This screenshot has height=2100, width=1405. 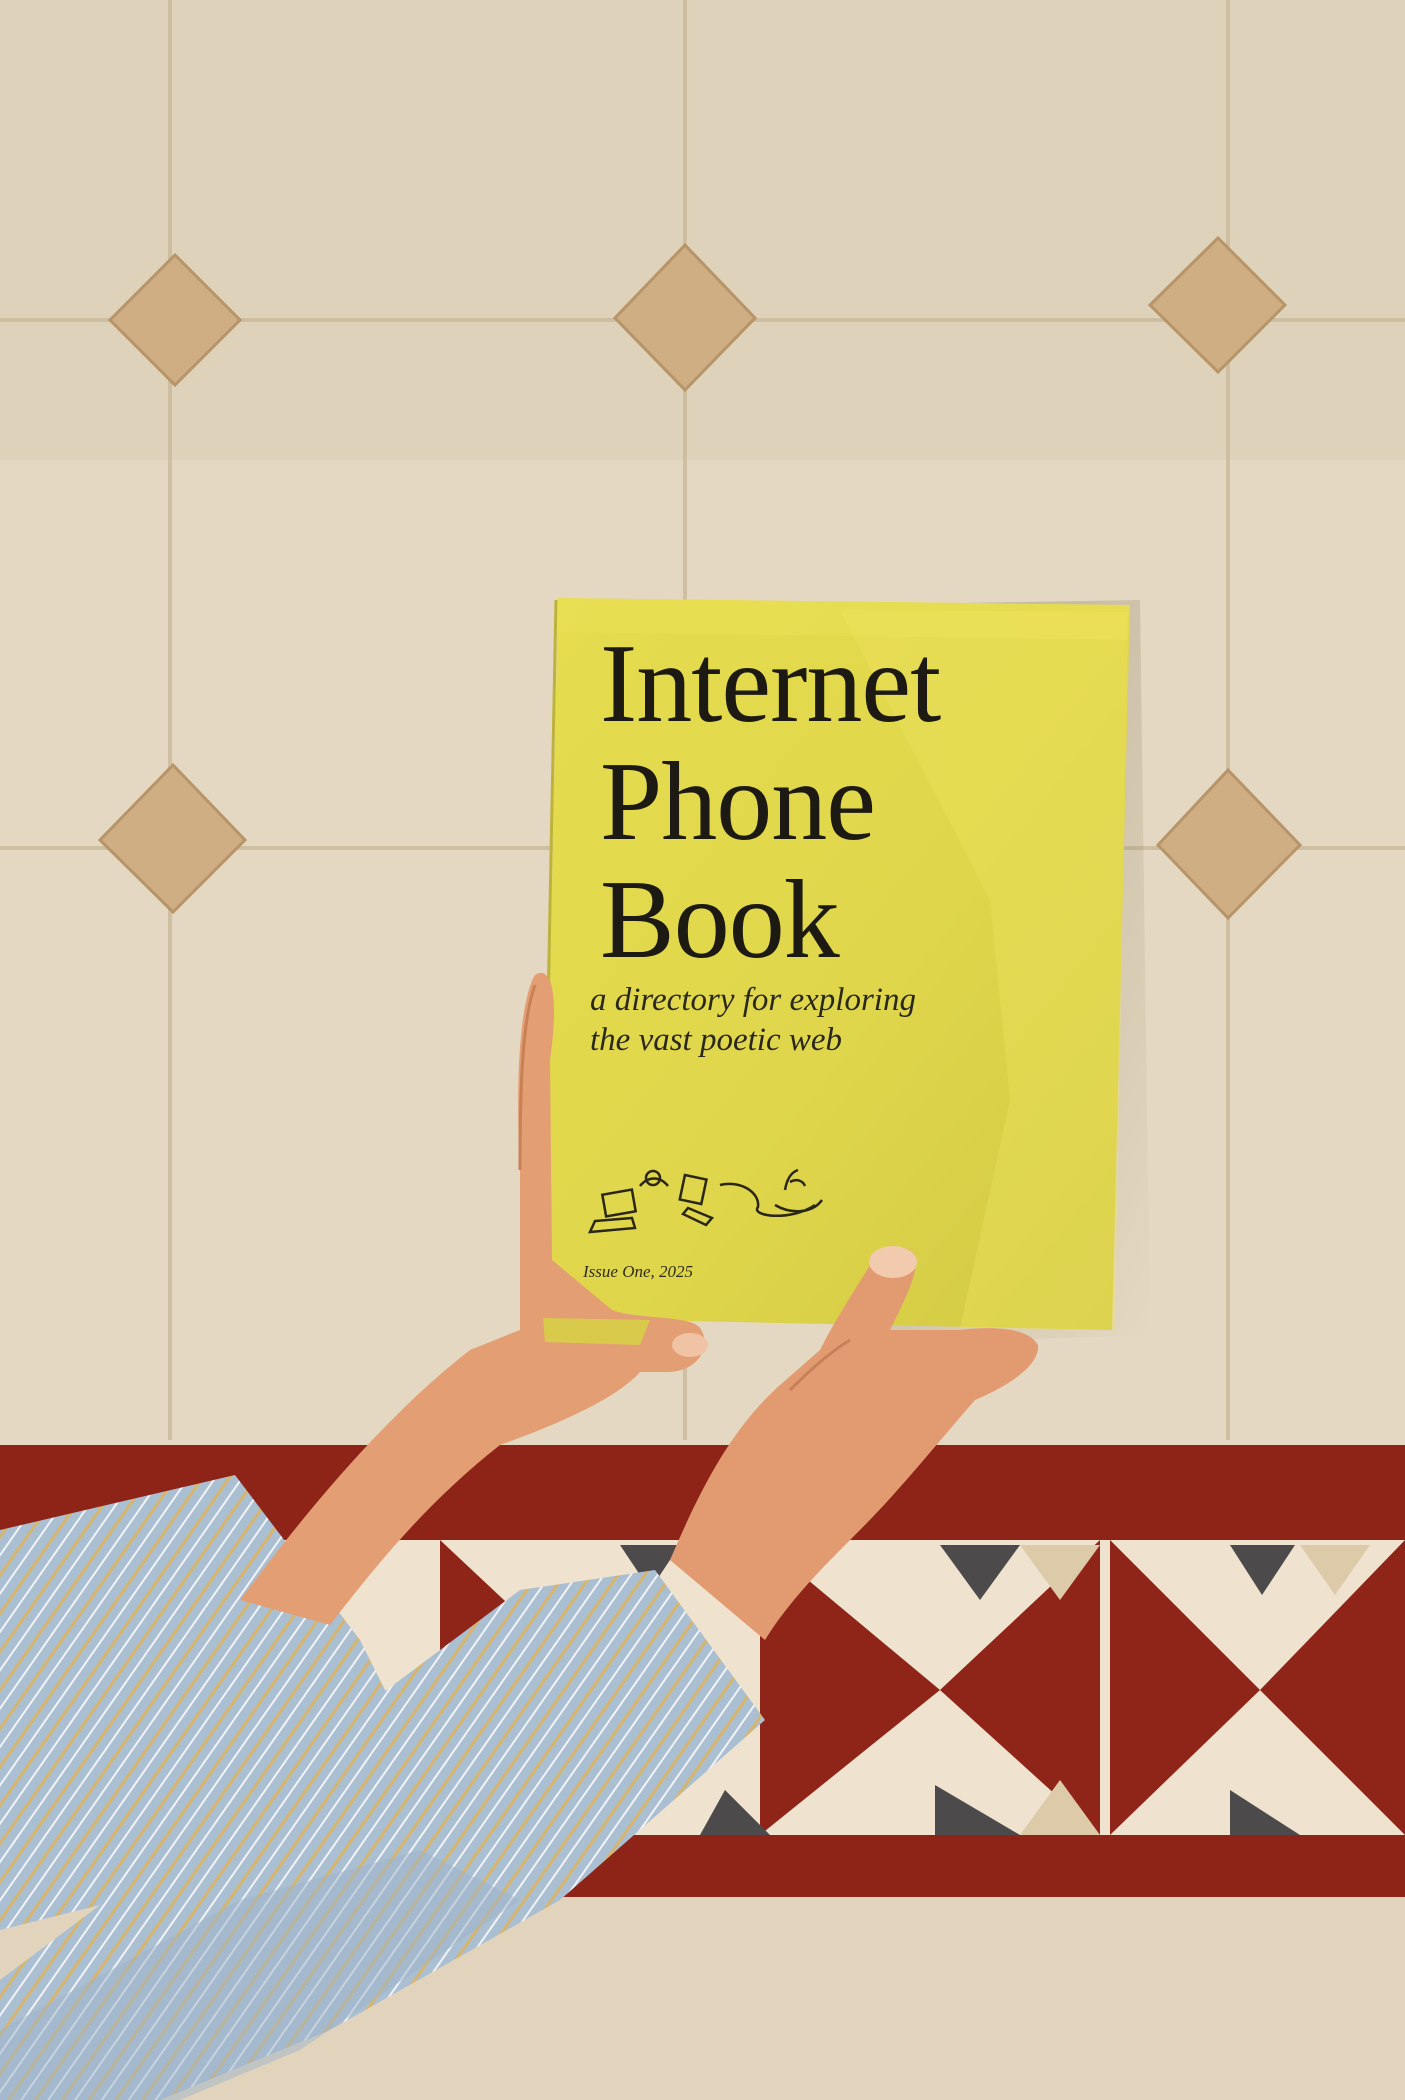 I want to click on book-subtitle-line-1: a directory for exploring, so click(x=753, y=1000).